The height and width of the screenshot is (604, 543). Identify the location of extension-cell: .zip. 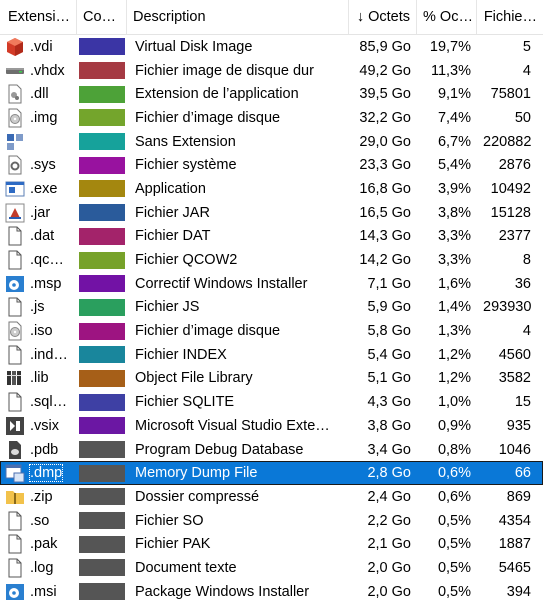
(38, 497).